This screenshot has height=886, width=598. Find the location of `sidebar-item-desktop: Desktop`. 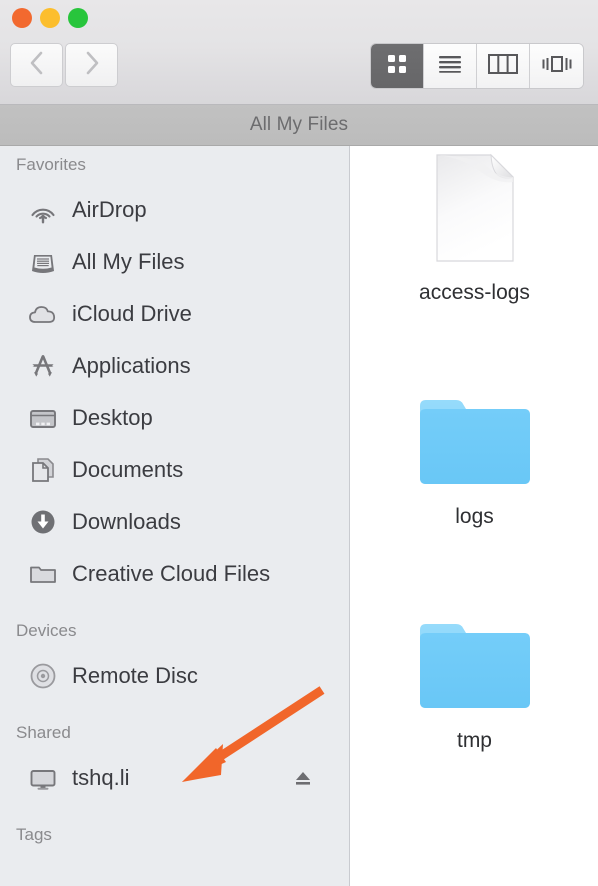

sidebar-item-desktop: Desktop is located at coordinates (174, 418).